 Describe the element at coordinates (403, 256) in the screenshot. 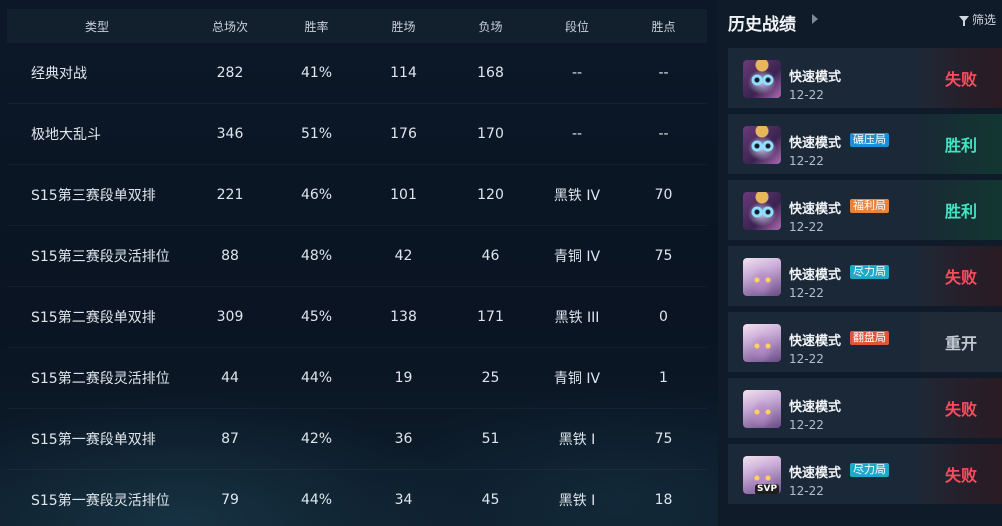

I see `cell-wins: 42` at that location.